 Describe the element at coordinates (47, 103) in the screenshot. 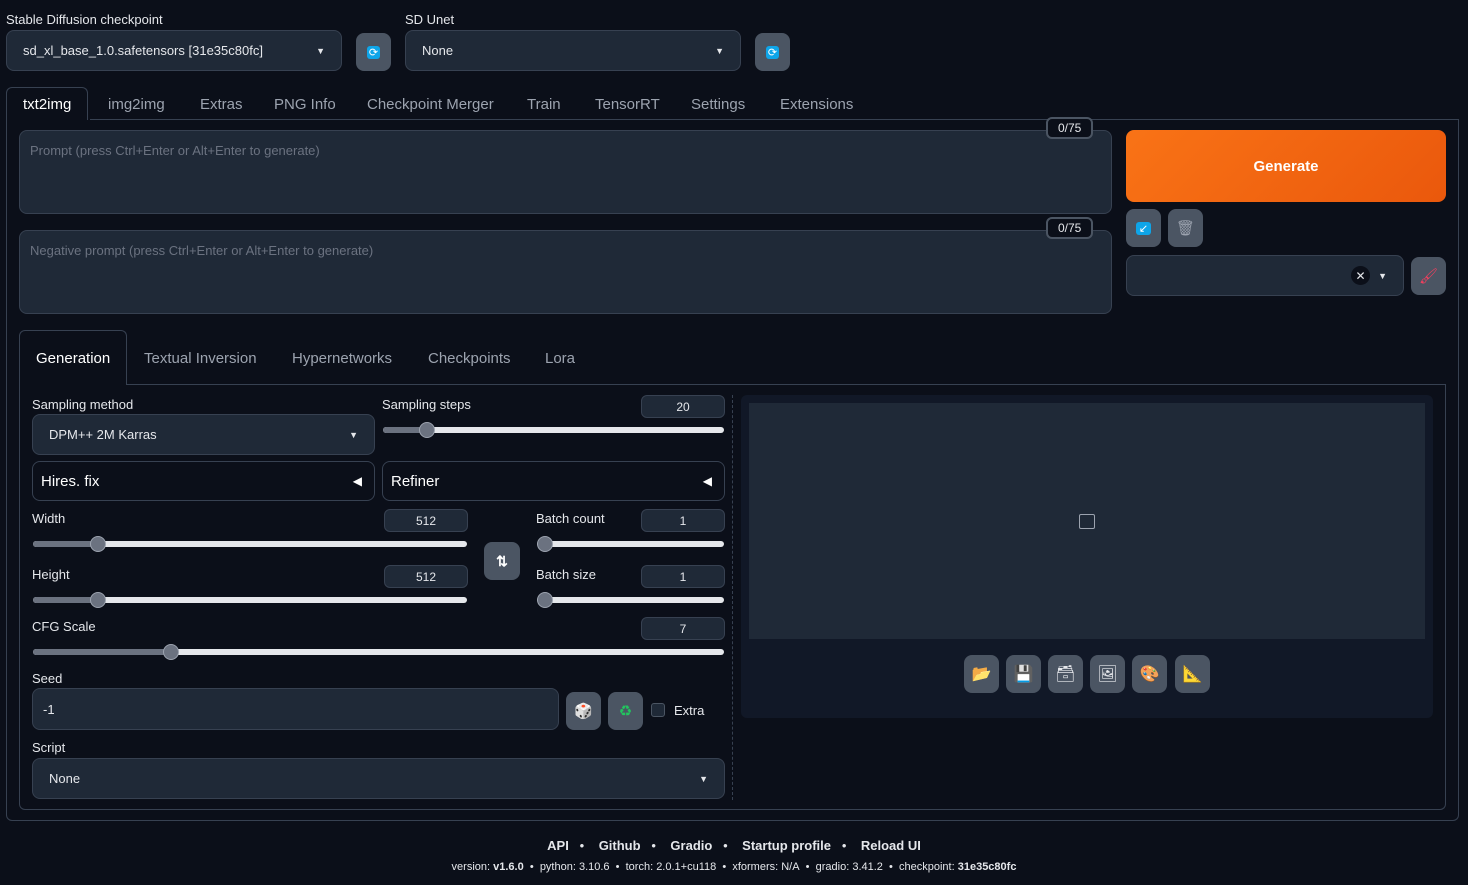

I see `tab-txt2img: txt2img` at that location.